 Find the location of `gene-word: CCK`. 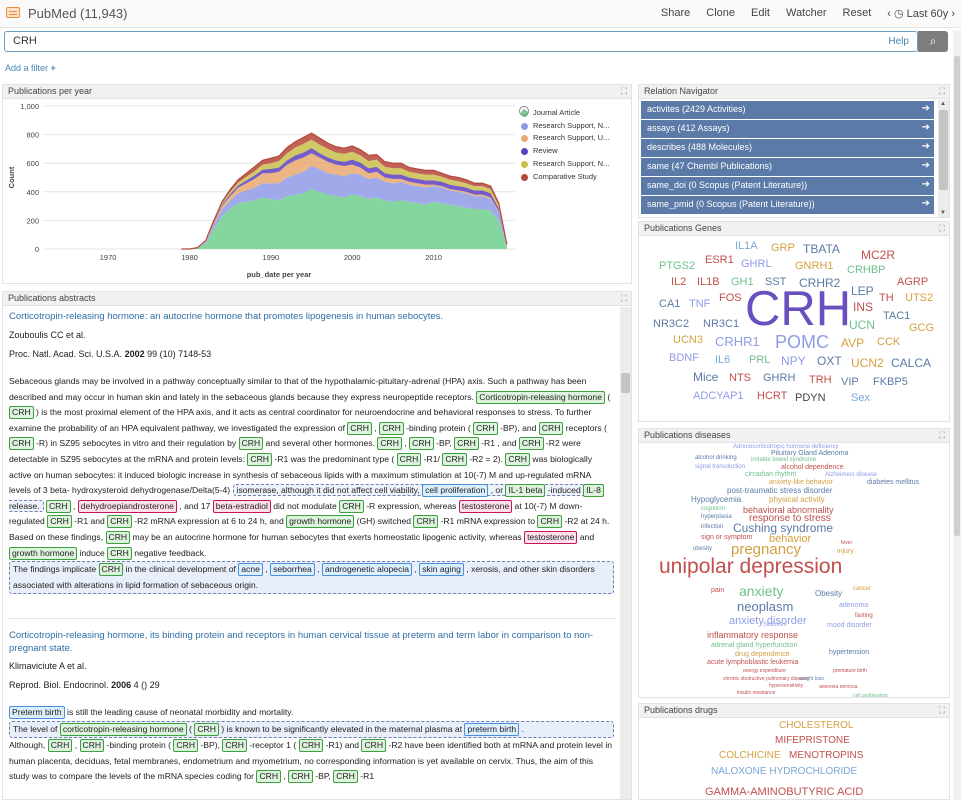

gene-word: CCK is located at coordinates (888, 342).